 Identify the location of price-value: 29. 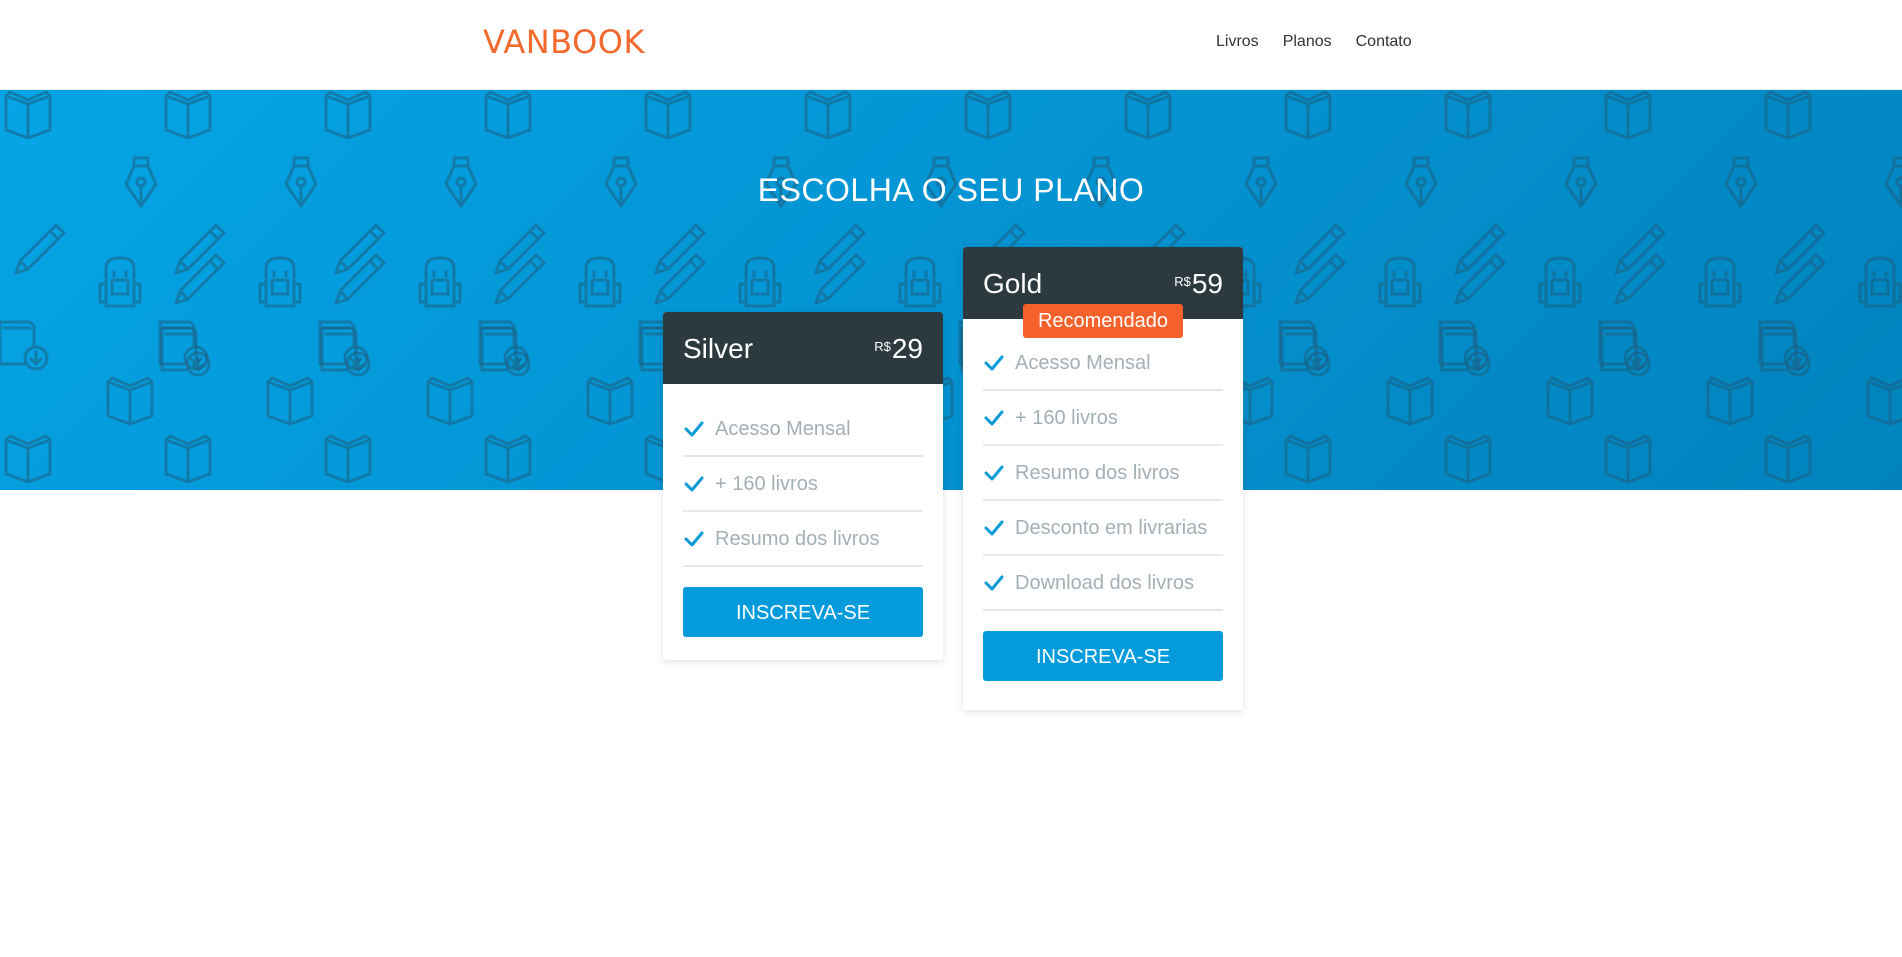
(907, 348).